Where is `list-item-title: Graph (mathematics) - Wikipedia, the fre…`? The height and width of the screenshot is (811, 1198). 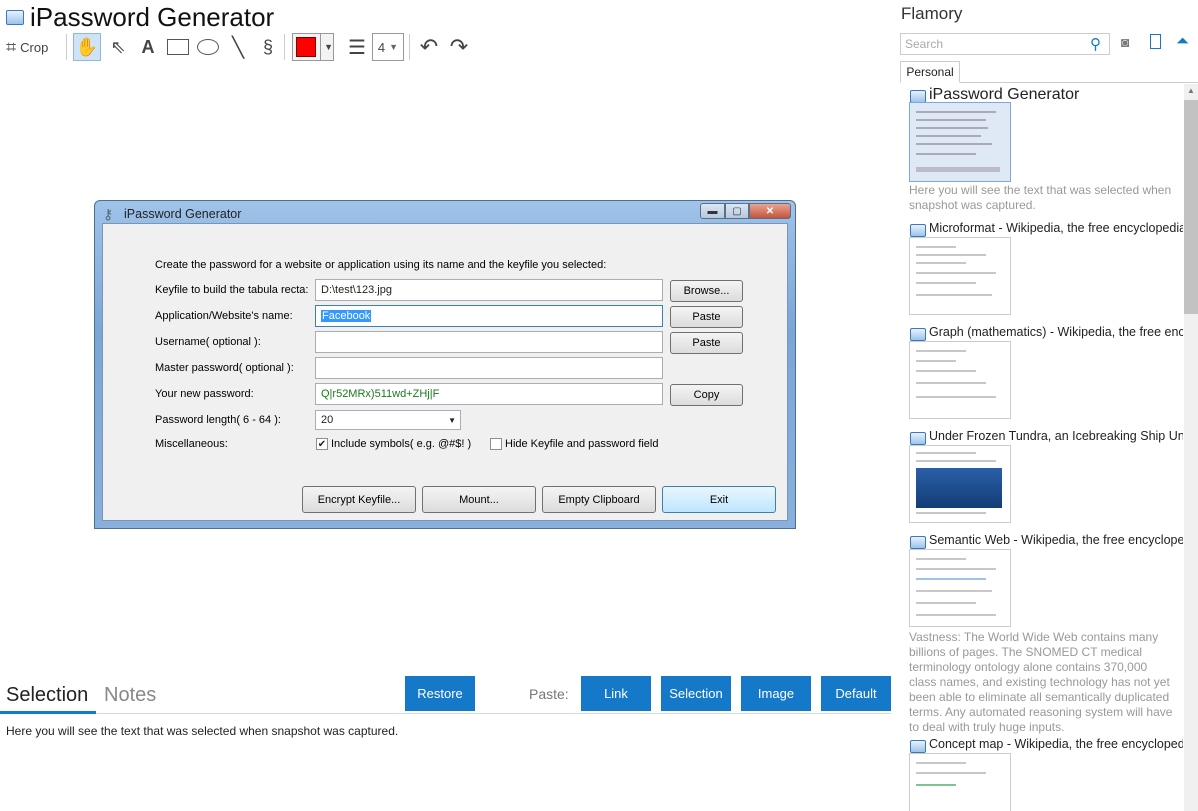
list-item-title: Graph (mathematics) - Wikipedia, the fre… is located at coordinates (1056, 332).